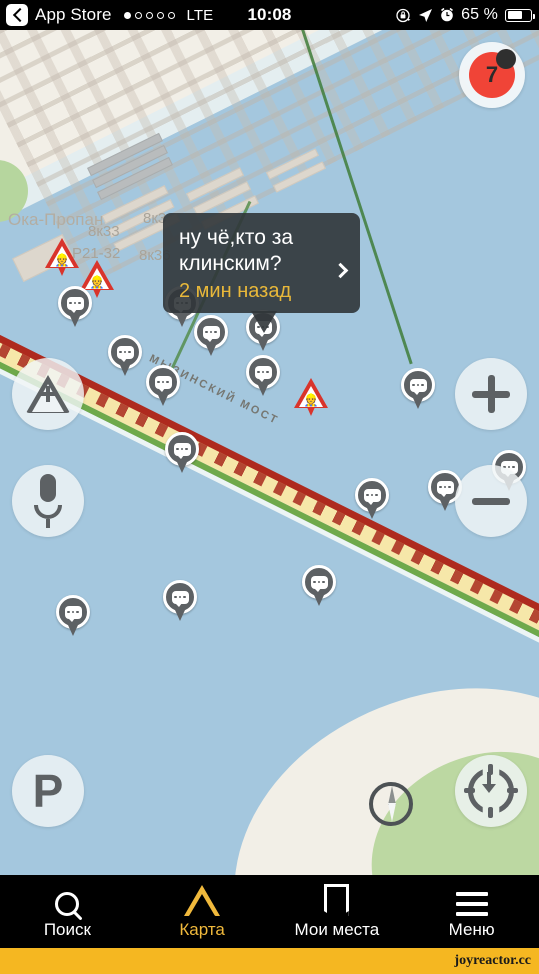  What do you see at coordinates (48, 523) in the screenshot?
I see `microphone-stem` at bounding box center [48, 523].